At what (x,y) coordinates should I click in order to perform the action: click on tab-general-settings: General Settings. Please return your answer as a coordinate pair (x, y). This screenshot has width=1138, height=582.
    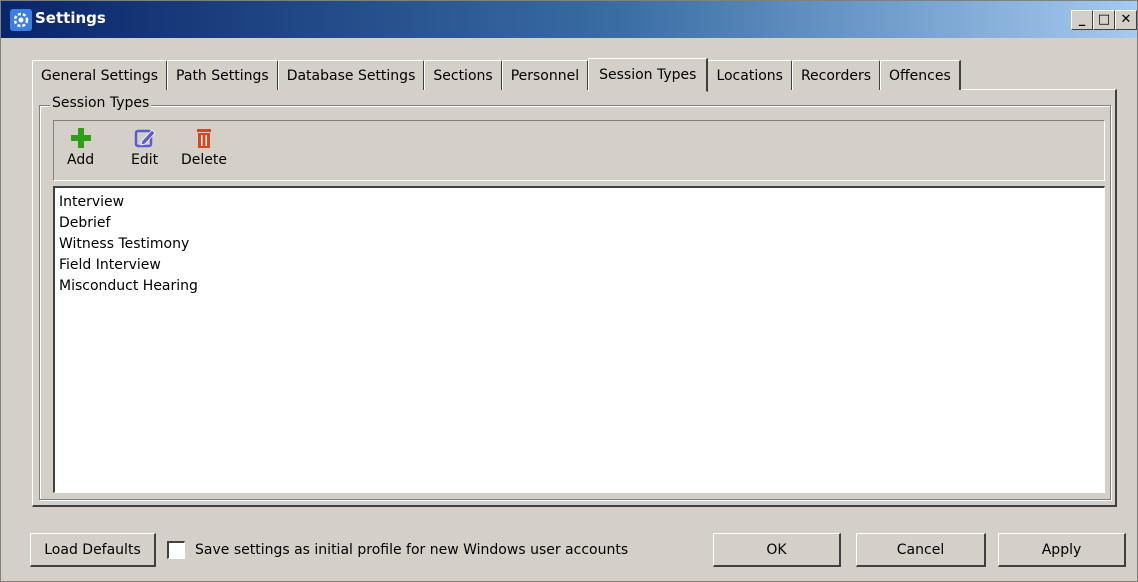
    Looking at the image, I should click on (100, 75).